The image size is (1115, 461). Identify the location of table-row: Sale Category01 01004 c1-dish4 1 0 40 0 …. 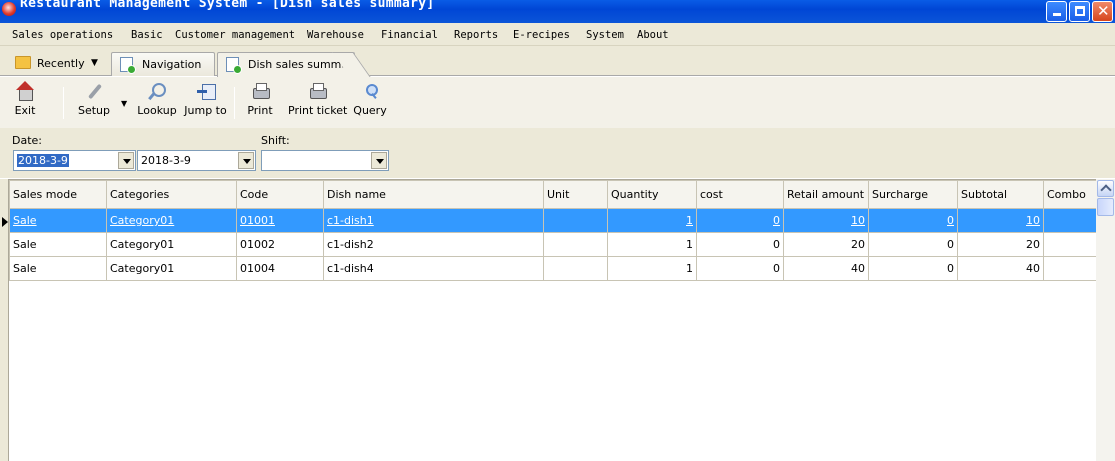
(553, 268).